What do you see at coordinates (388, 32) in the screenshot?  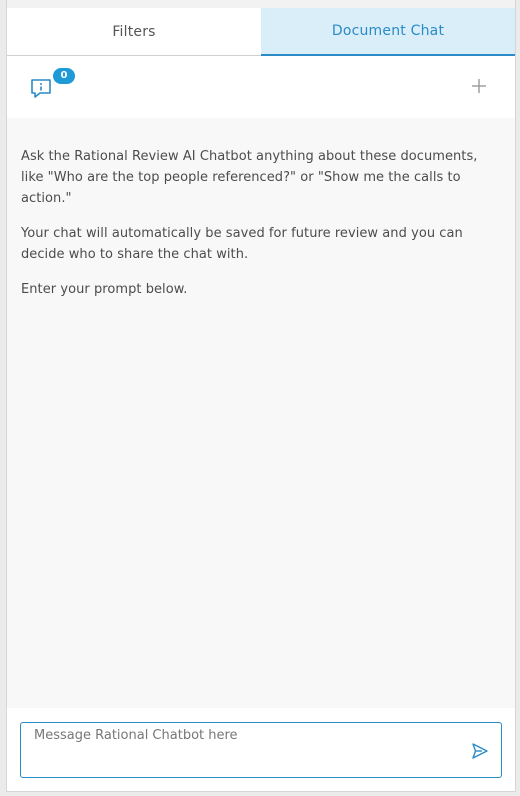 I see `tab-document-chat: Document Chat` at bounding box center [388, 32].